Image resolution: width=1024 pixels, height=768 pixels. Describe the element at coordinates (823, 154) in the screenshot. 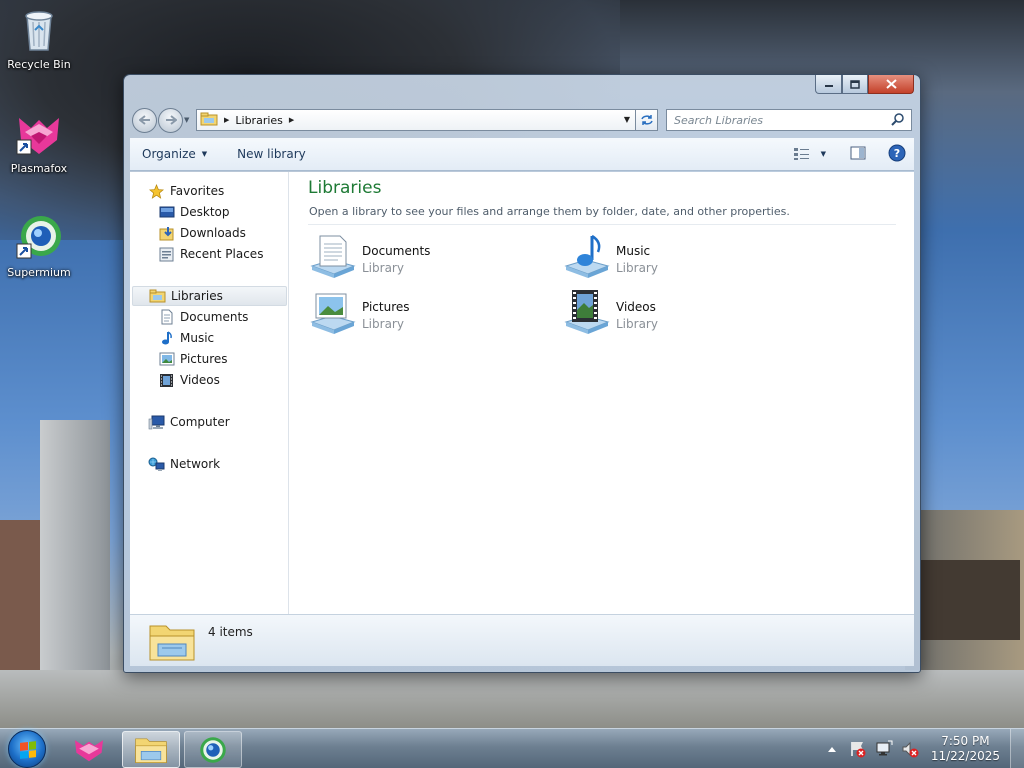

I see `chevron-down-icon: ▼` at that location.